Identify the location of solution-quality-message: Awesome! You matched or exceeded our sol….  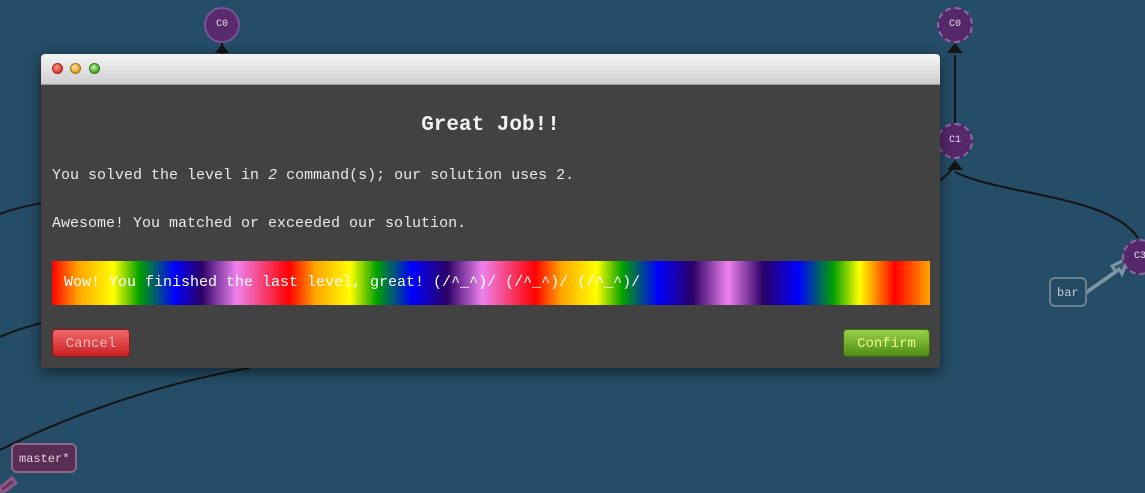
(259, 223).